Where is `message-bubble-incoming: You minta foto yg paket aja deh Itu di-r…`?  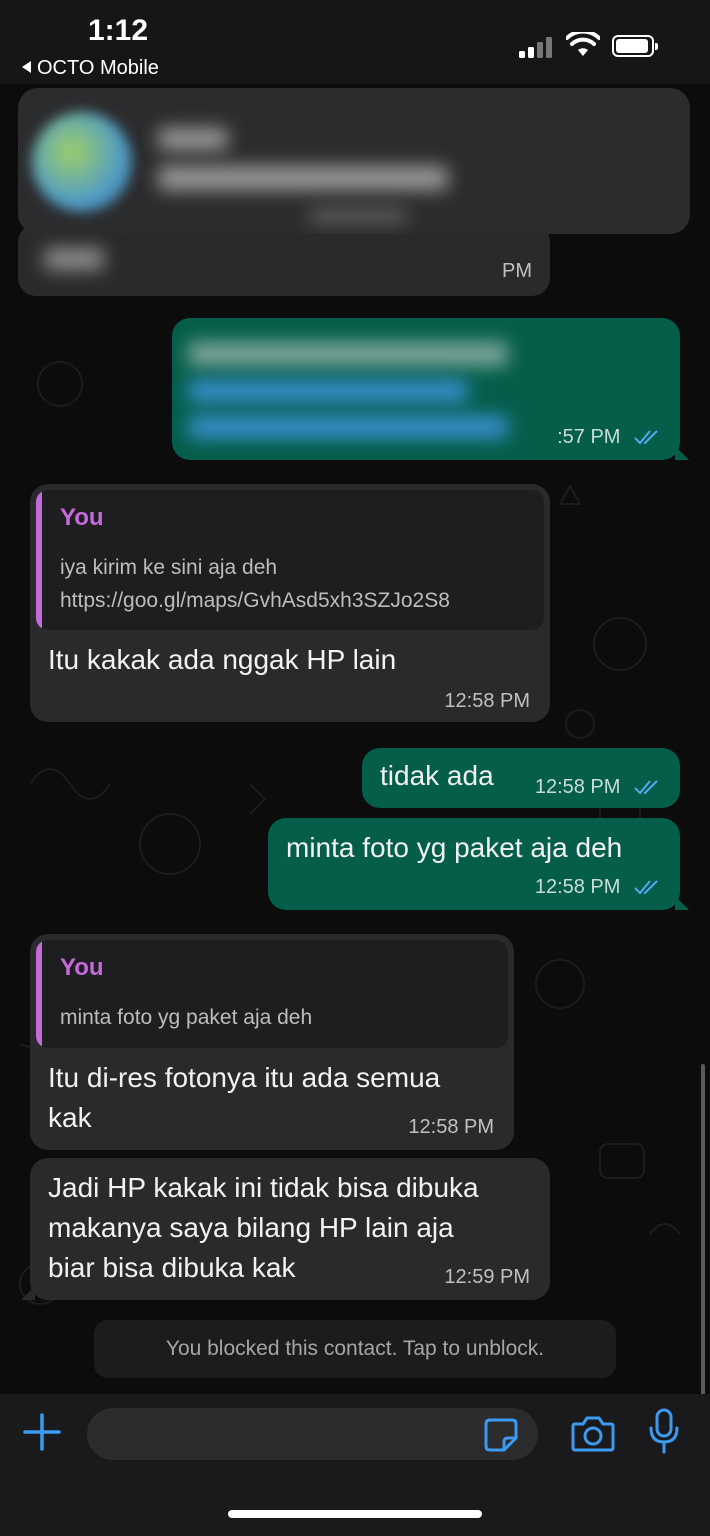 message-bubble-incoming: You minta foto yg paket aja deh Itu di-r… is located at coordinates (272, 1042).